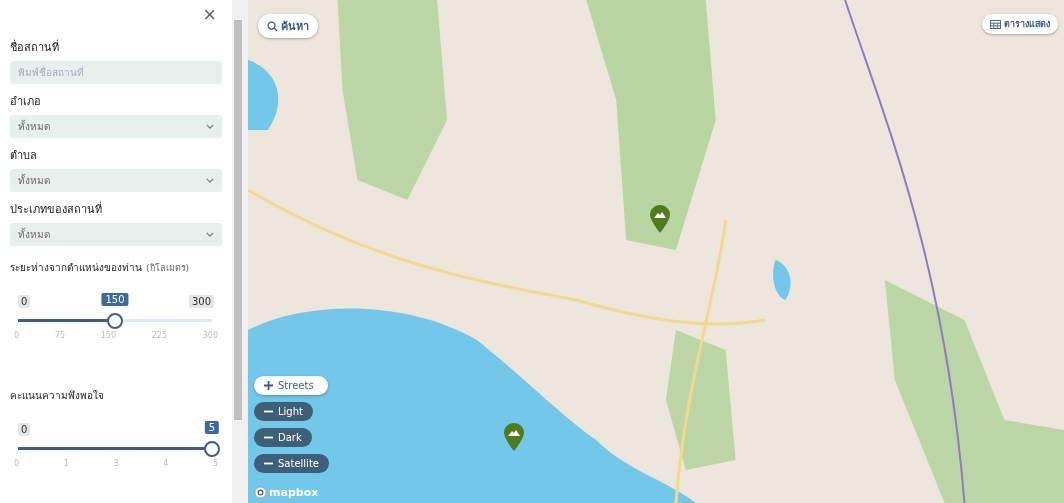 This screenshot has height=503, width=1064. I want to click on layer-toggle-button: Dark, so click(283, 437).